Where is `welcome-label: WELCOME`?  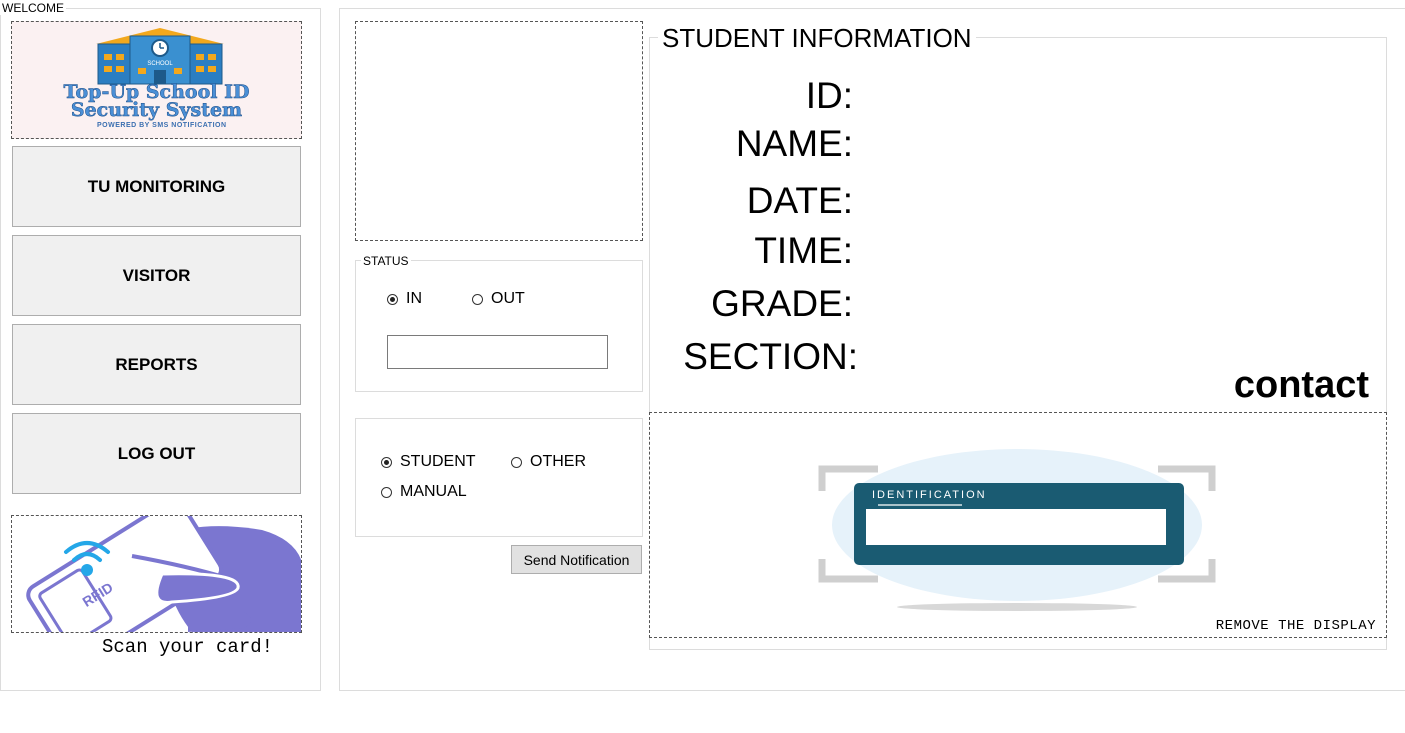 welcome-label: WELCOME is located at coordinates (33, 8).